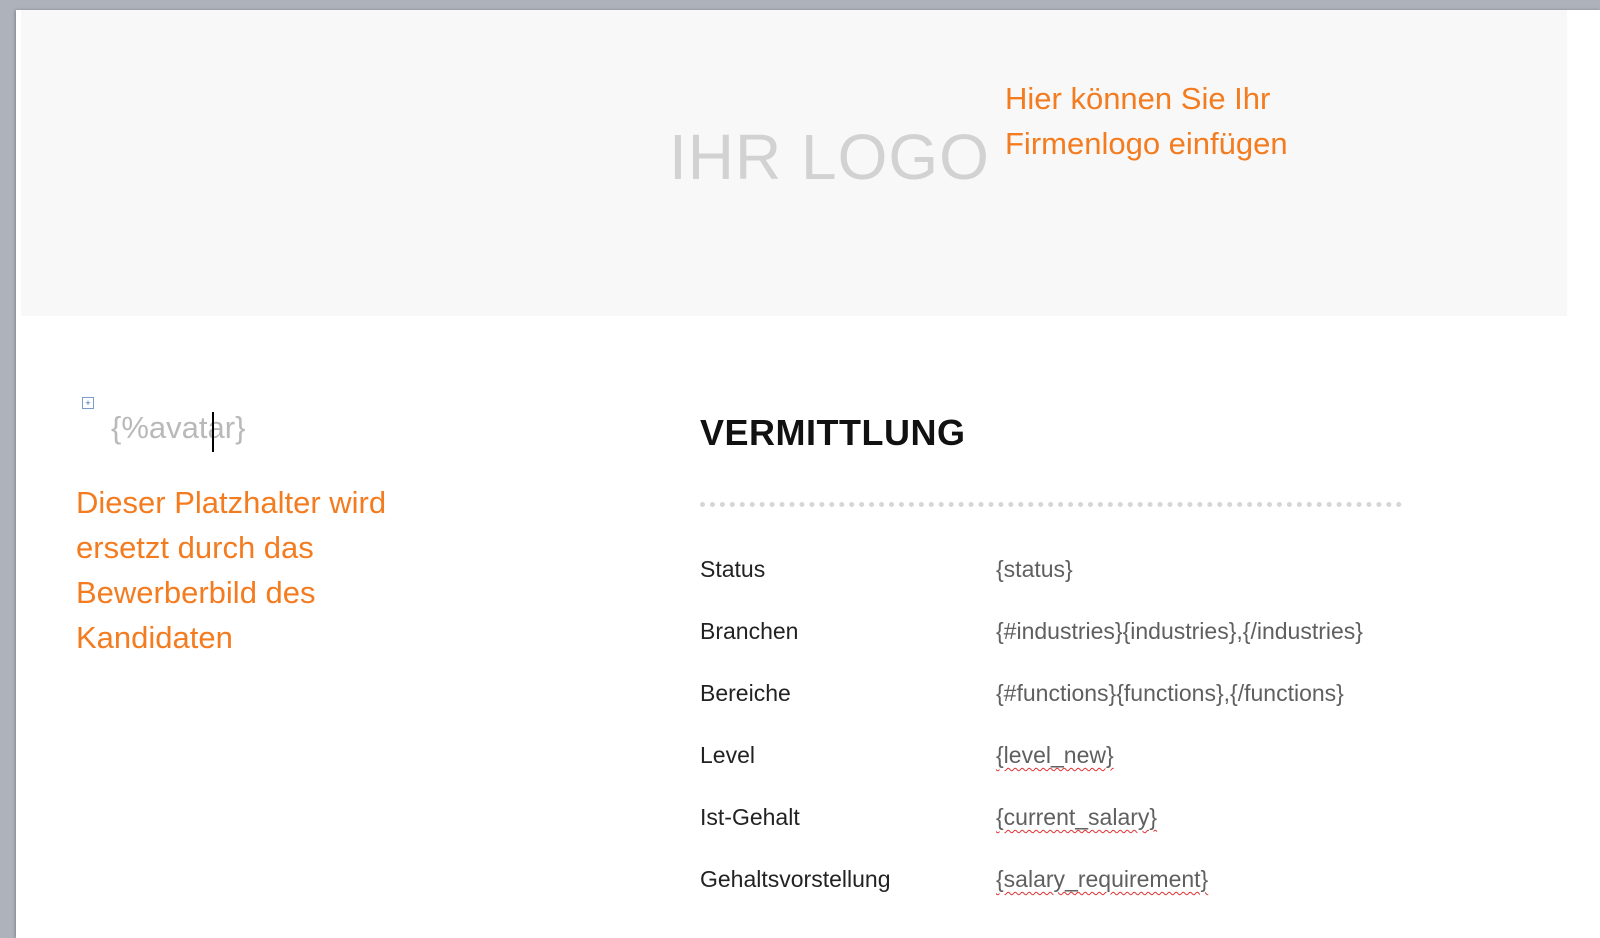 The image size is (1600, 938). I want to click on field-label: Gehaltsvorstellung, so click(795, 879).